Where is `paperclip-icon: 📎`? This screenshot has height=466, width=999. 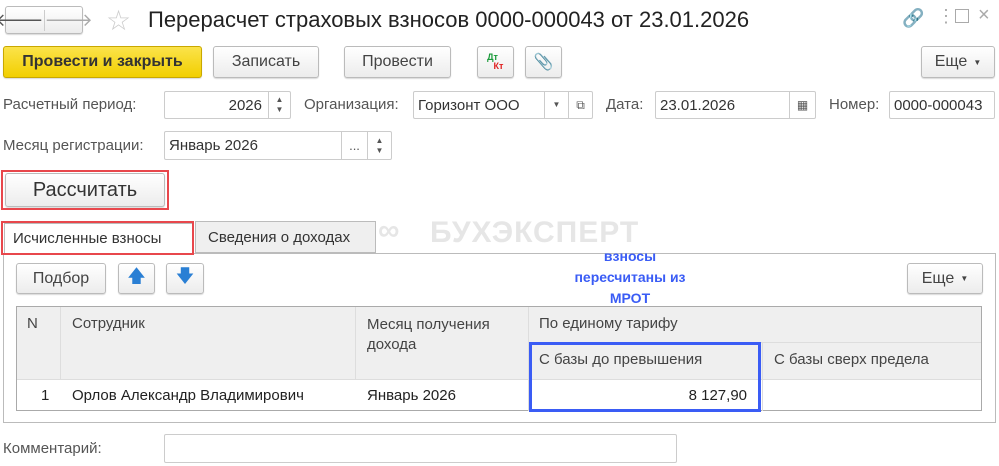 paperclip-icon: 📎 is located at coordinates (543, 62).